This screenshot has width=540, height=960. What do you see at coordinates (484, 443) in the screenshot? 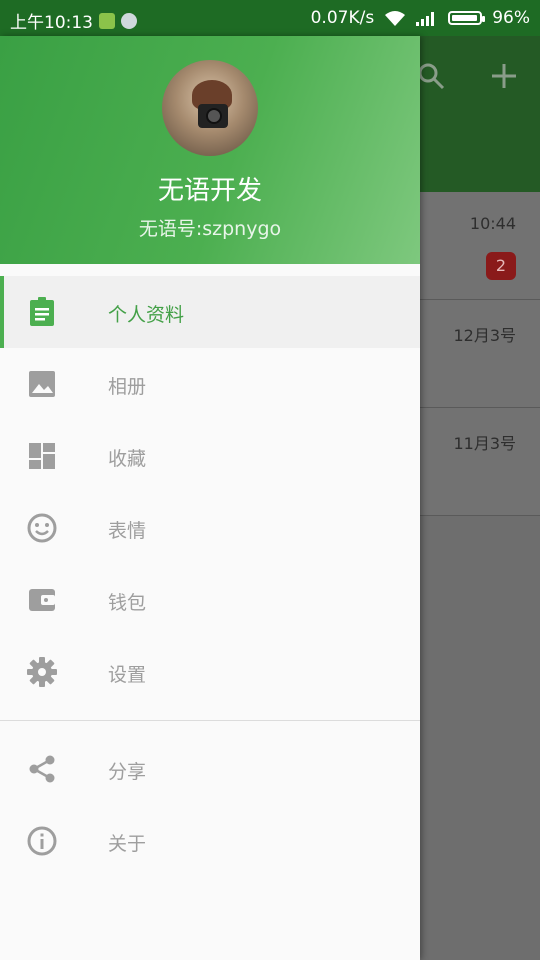
I see `list-item-time: 11月3号` at bounding box center [484, 443].